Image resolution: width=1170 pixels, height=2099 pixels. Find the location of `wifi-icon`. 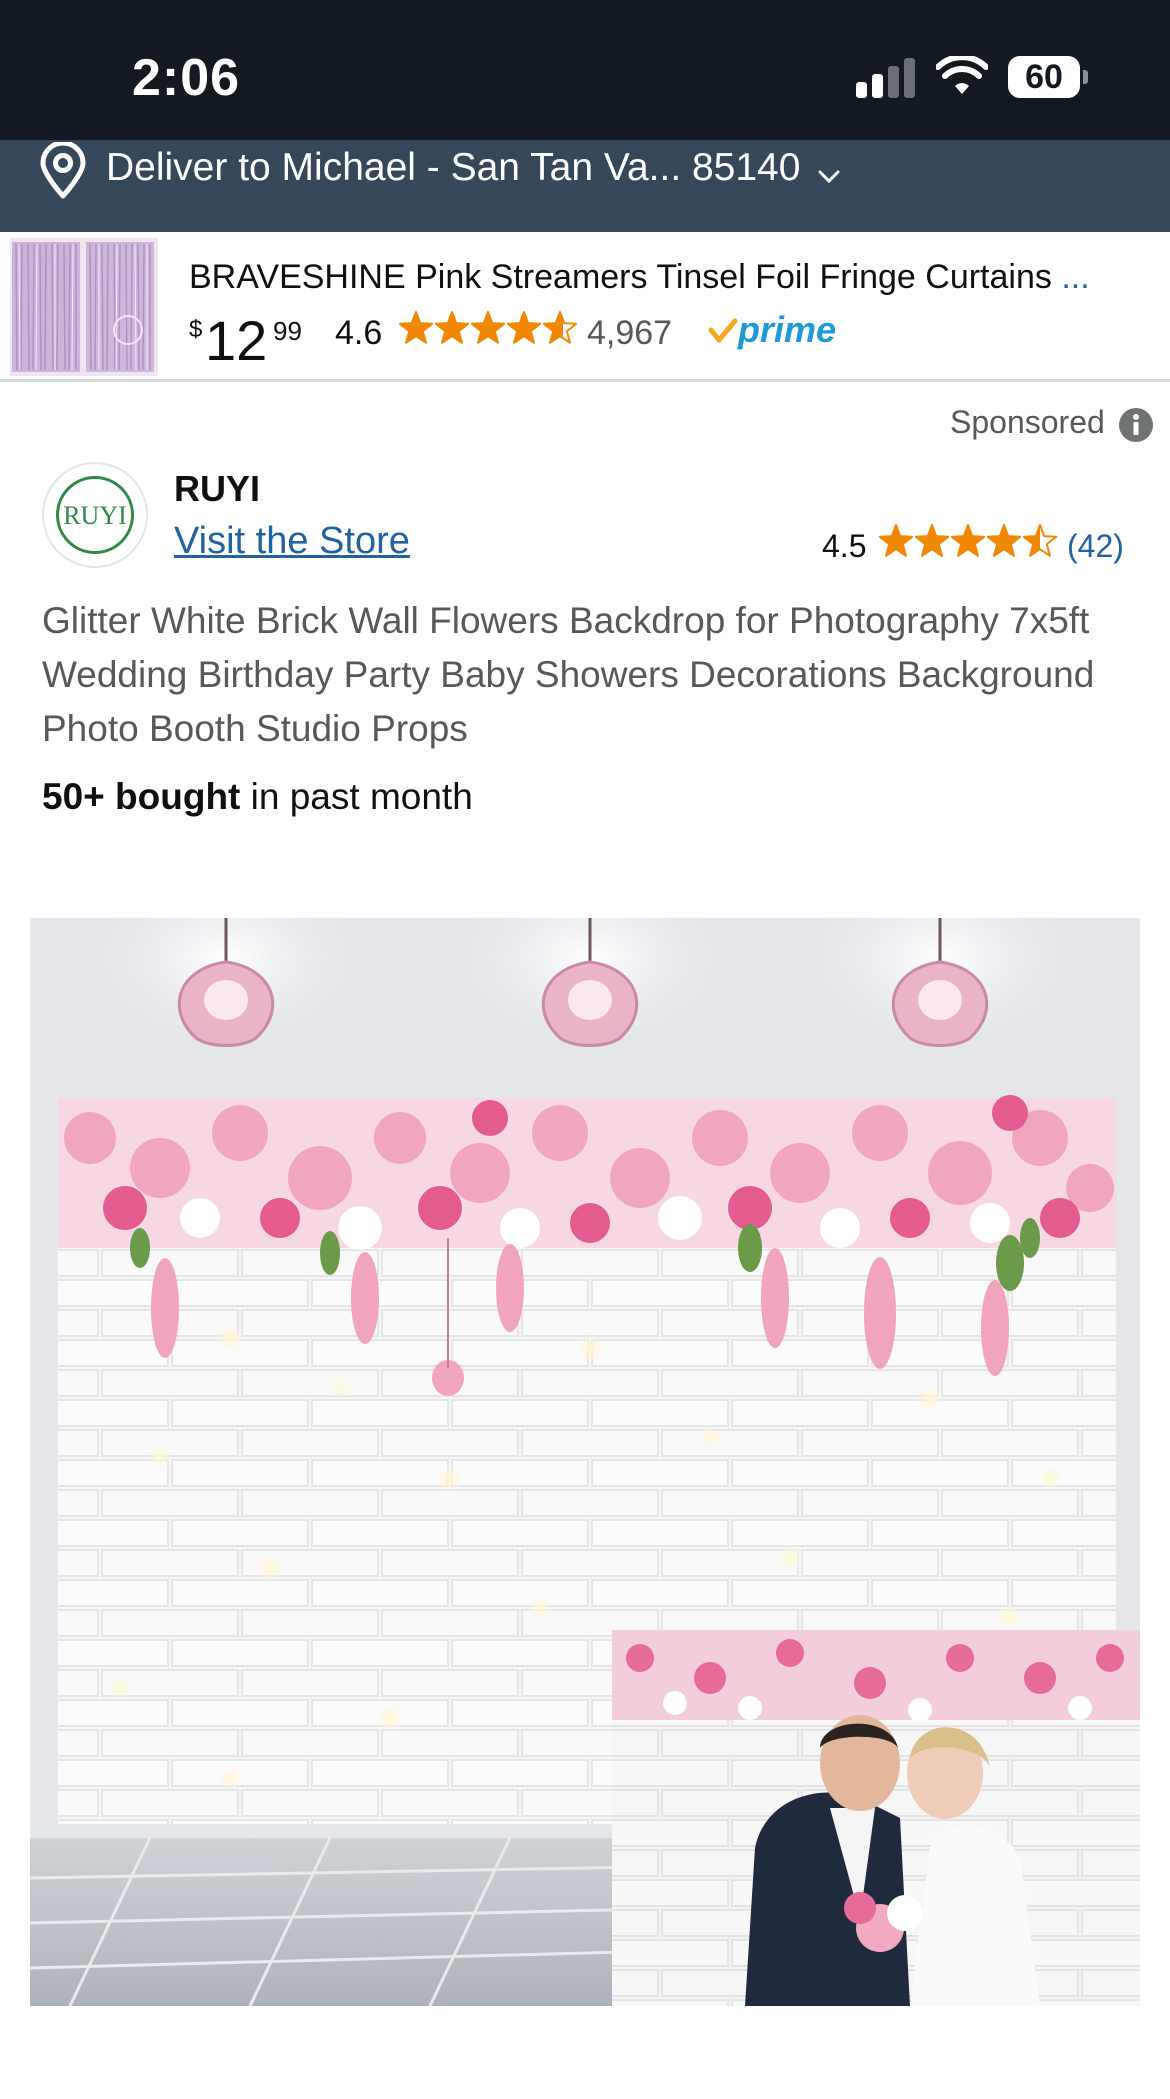

wifi-icon is located at coordinates (962, 75).